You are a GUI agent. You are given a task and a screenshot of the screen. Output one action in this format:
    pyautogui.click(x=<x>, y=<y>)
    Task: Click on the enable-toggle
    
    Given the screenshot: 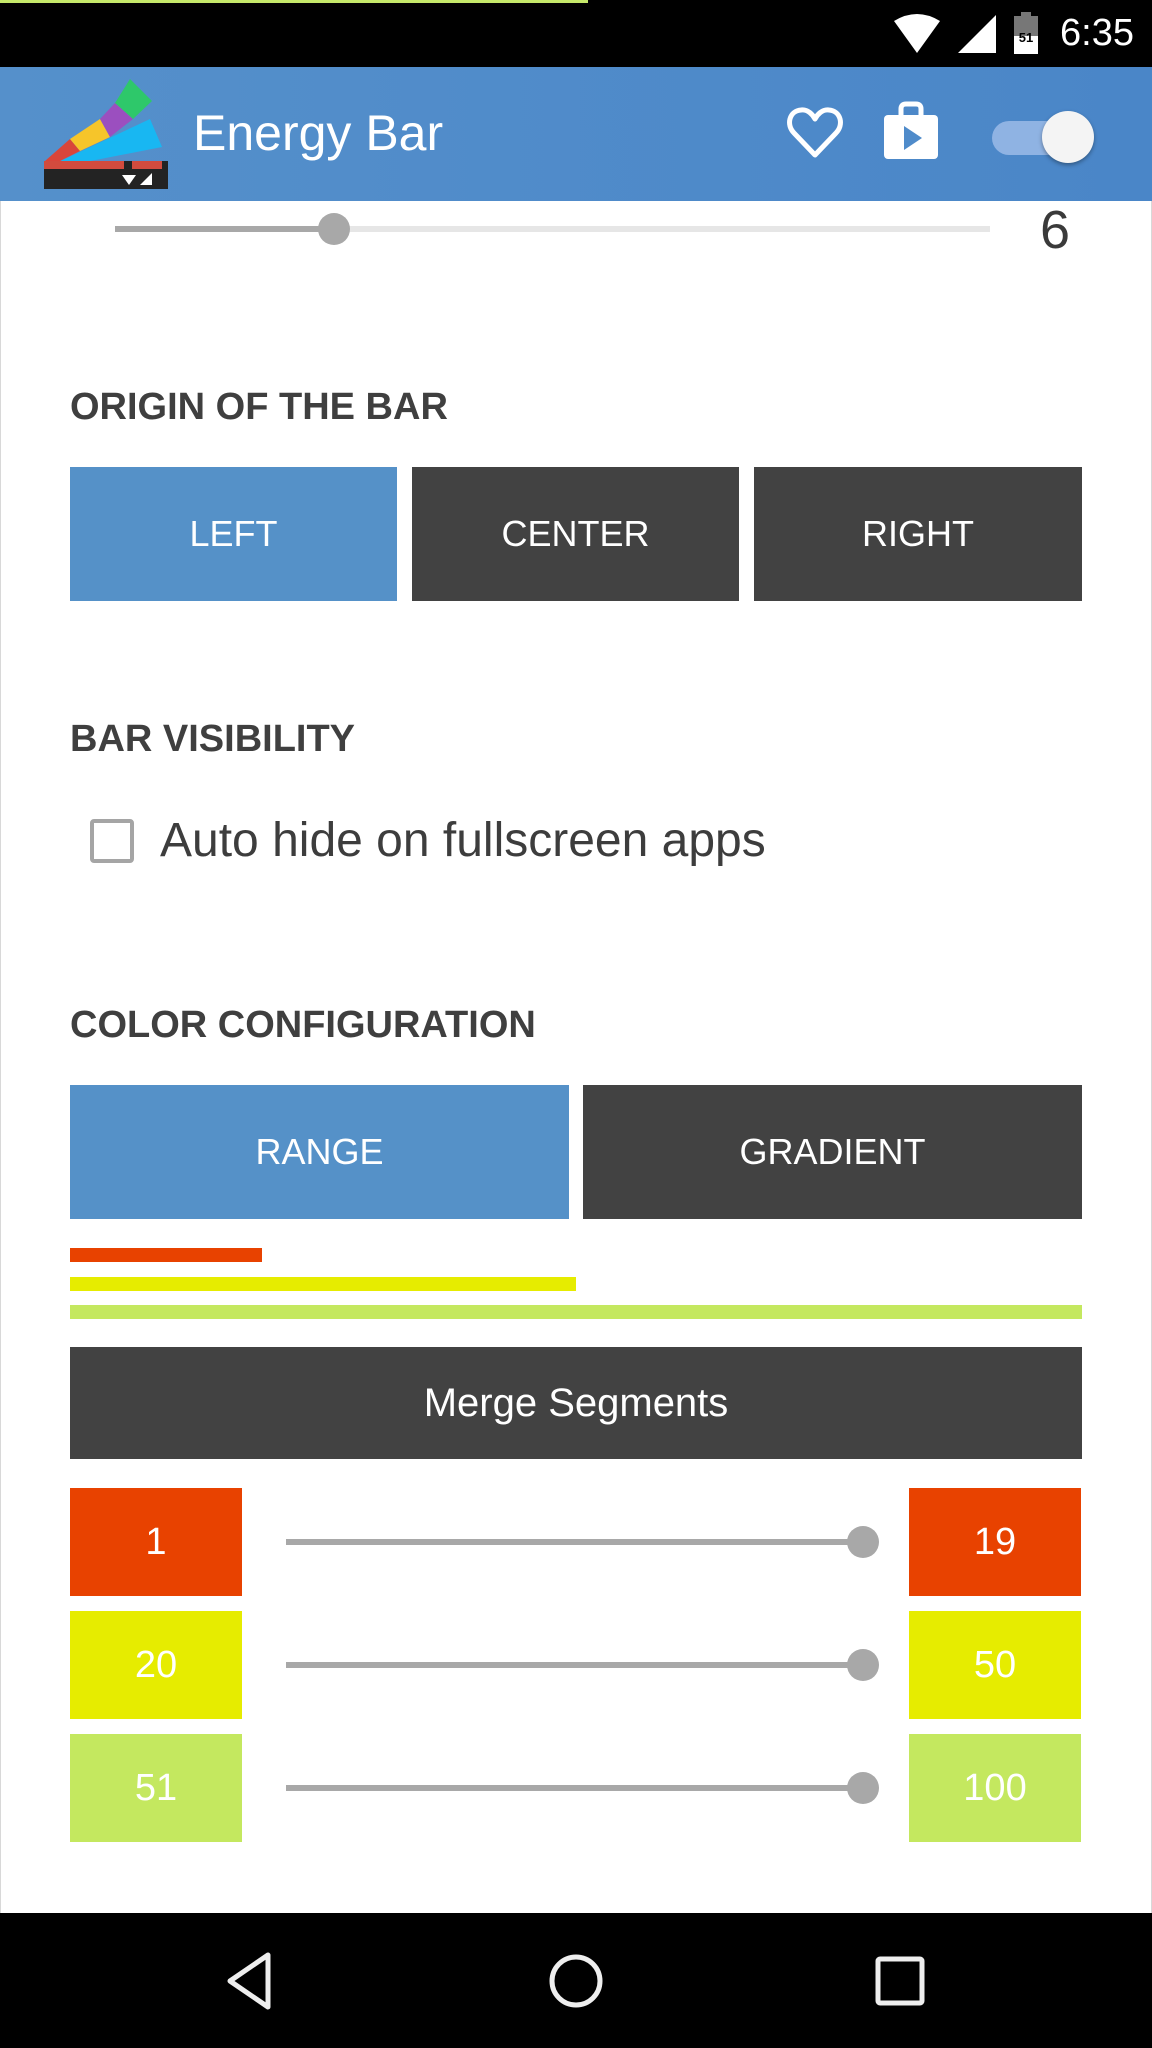 What is the action you would take?
    pyautogui.click(x=1043, y=137)
    